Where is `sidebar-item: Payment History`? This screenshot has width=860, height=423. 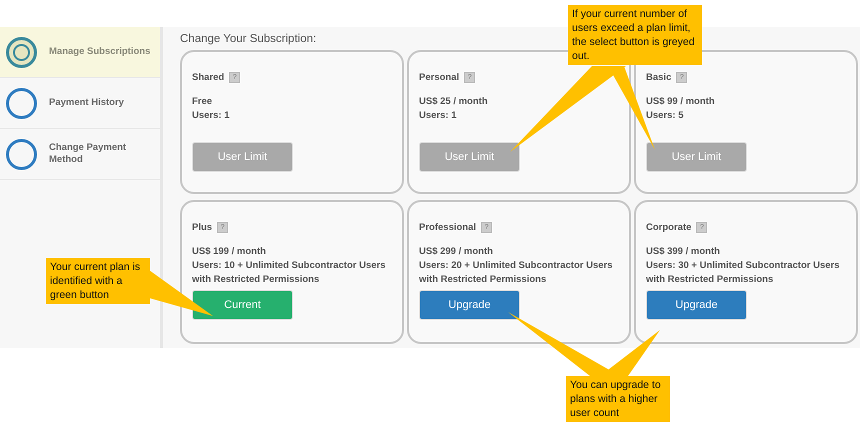 sidebar-item: Payment History is located at coordinates (80, 103).